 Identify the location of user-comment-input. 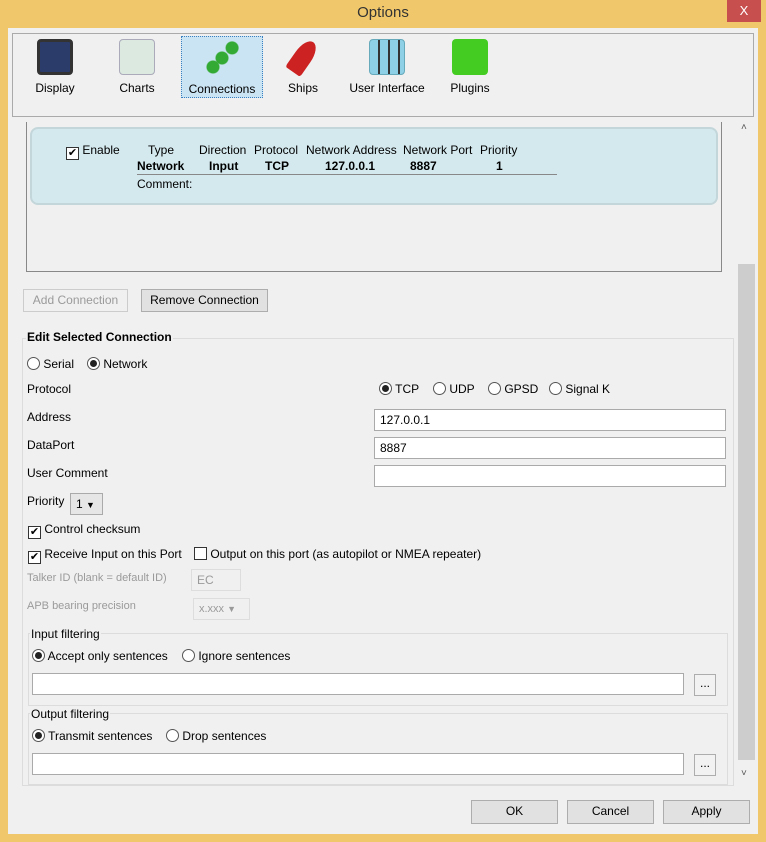
(550, 476).